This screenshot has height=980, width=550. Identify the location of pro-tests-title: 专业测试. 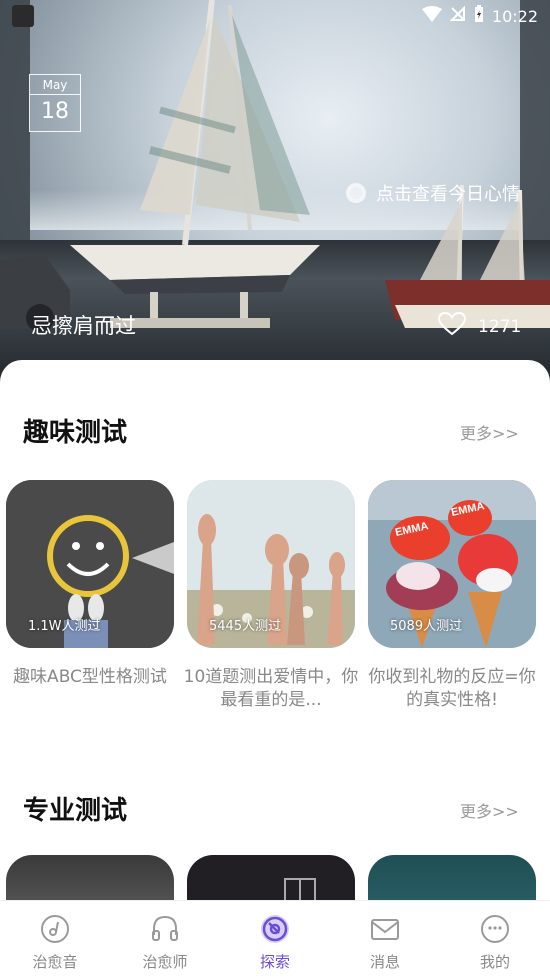
(75, 811).